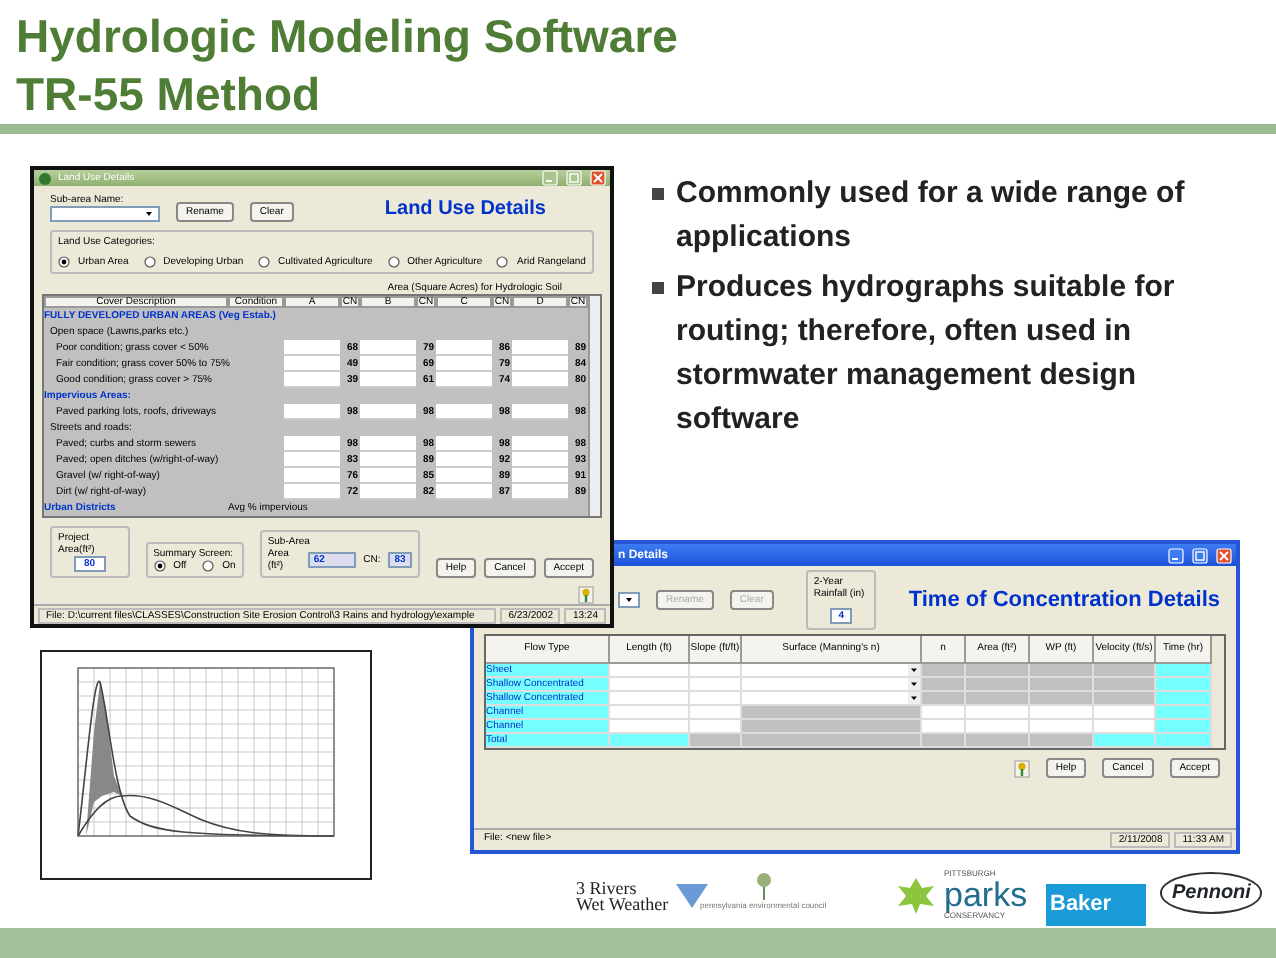 Image resolution: width=1276 pixels, height=958 pixels. What do you see at coordinates (347, 37) in the screenshot?
I see `slide-title: Hydrologic Modeling Software` at bounding box center [347, 37].